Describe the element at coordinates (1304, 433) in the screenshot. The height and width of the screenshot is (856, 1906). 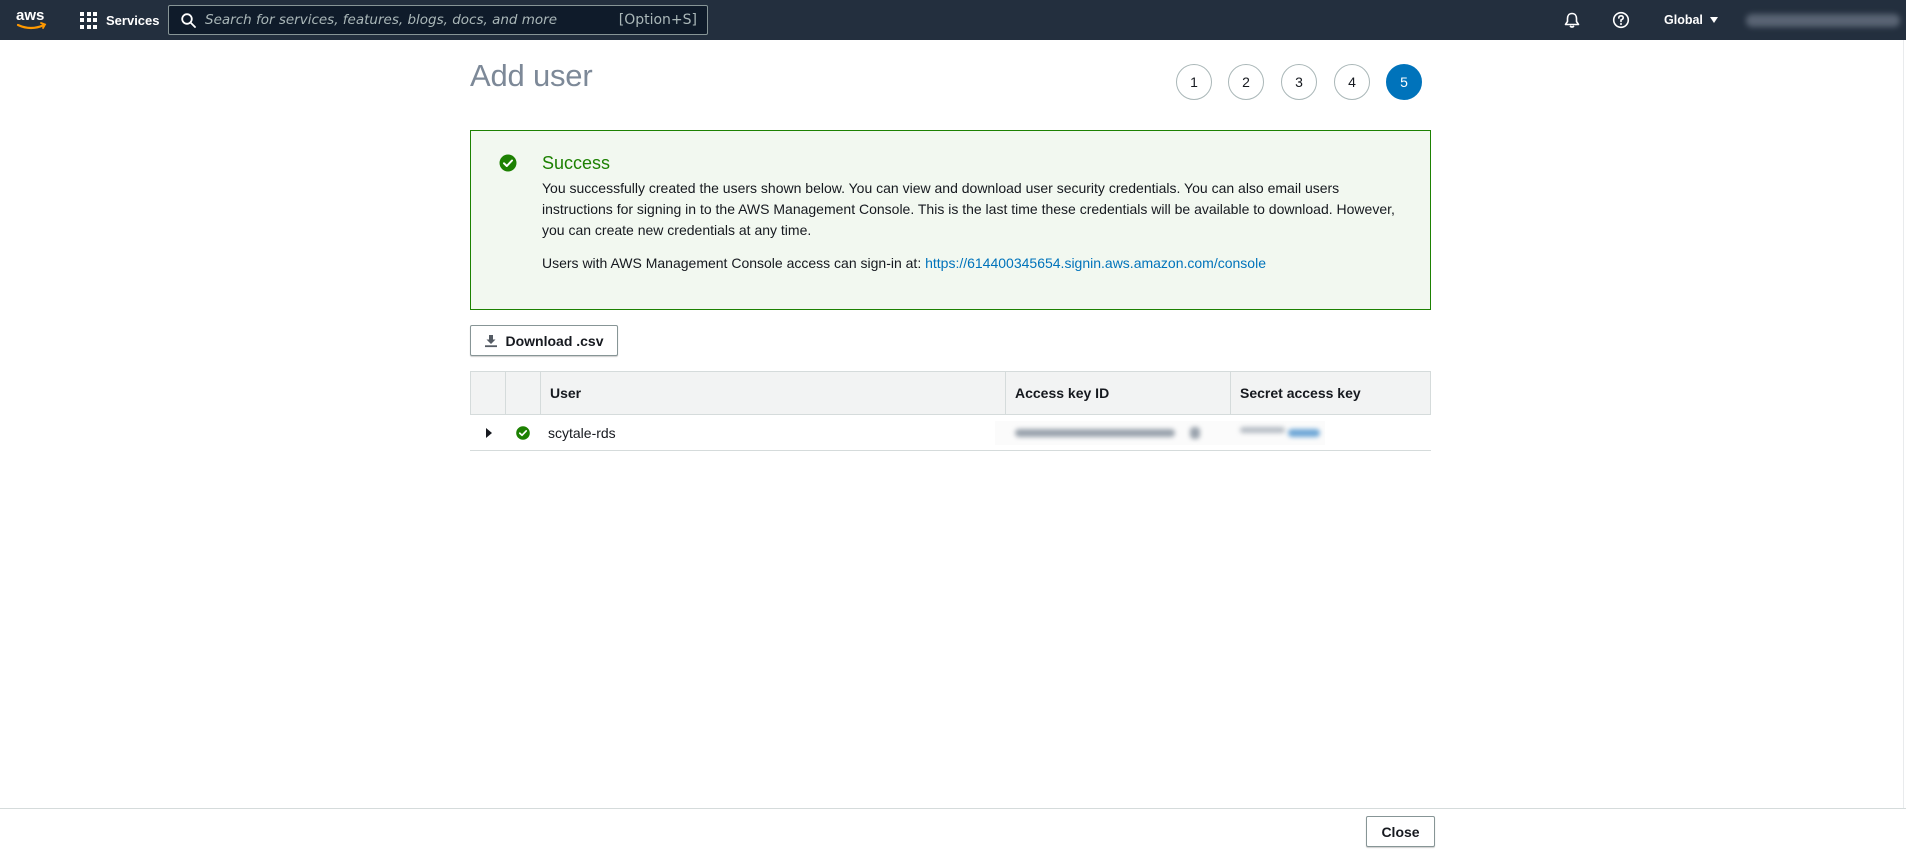
I see `show-secret-link` at that location.